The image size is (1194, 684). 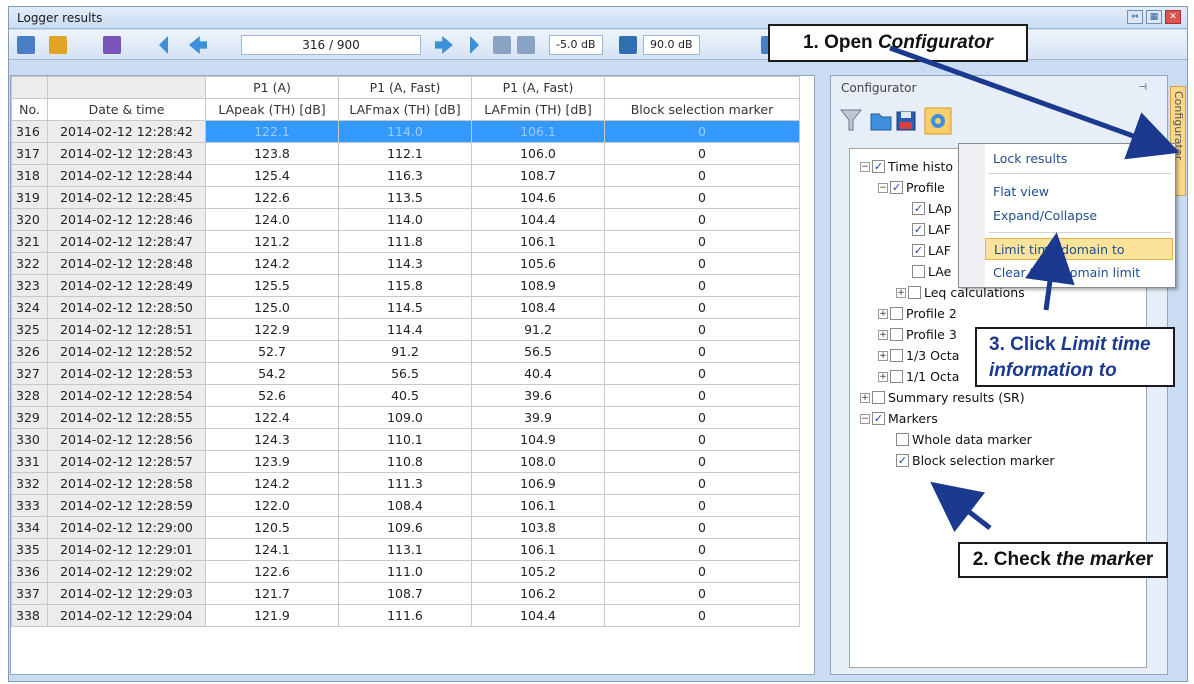 What do you see at coordinates (126, 571) in the screenshot?
I see `row-datetime: 2014-02-12 12:29:02` at bounding box center [126, 571].